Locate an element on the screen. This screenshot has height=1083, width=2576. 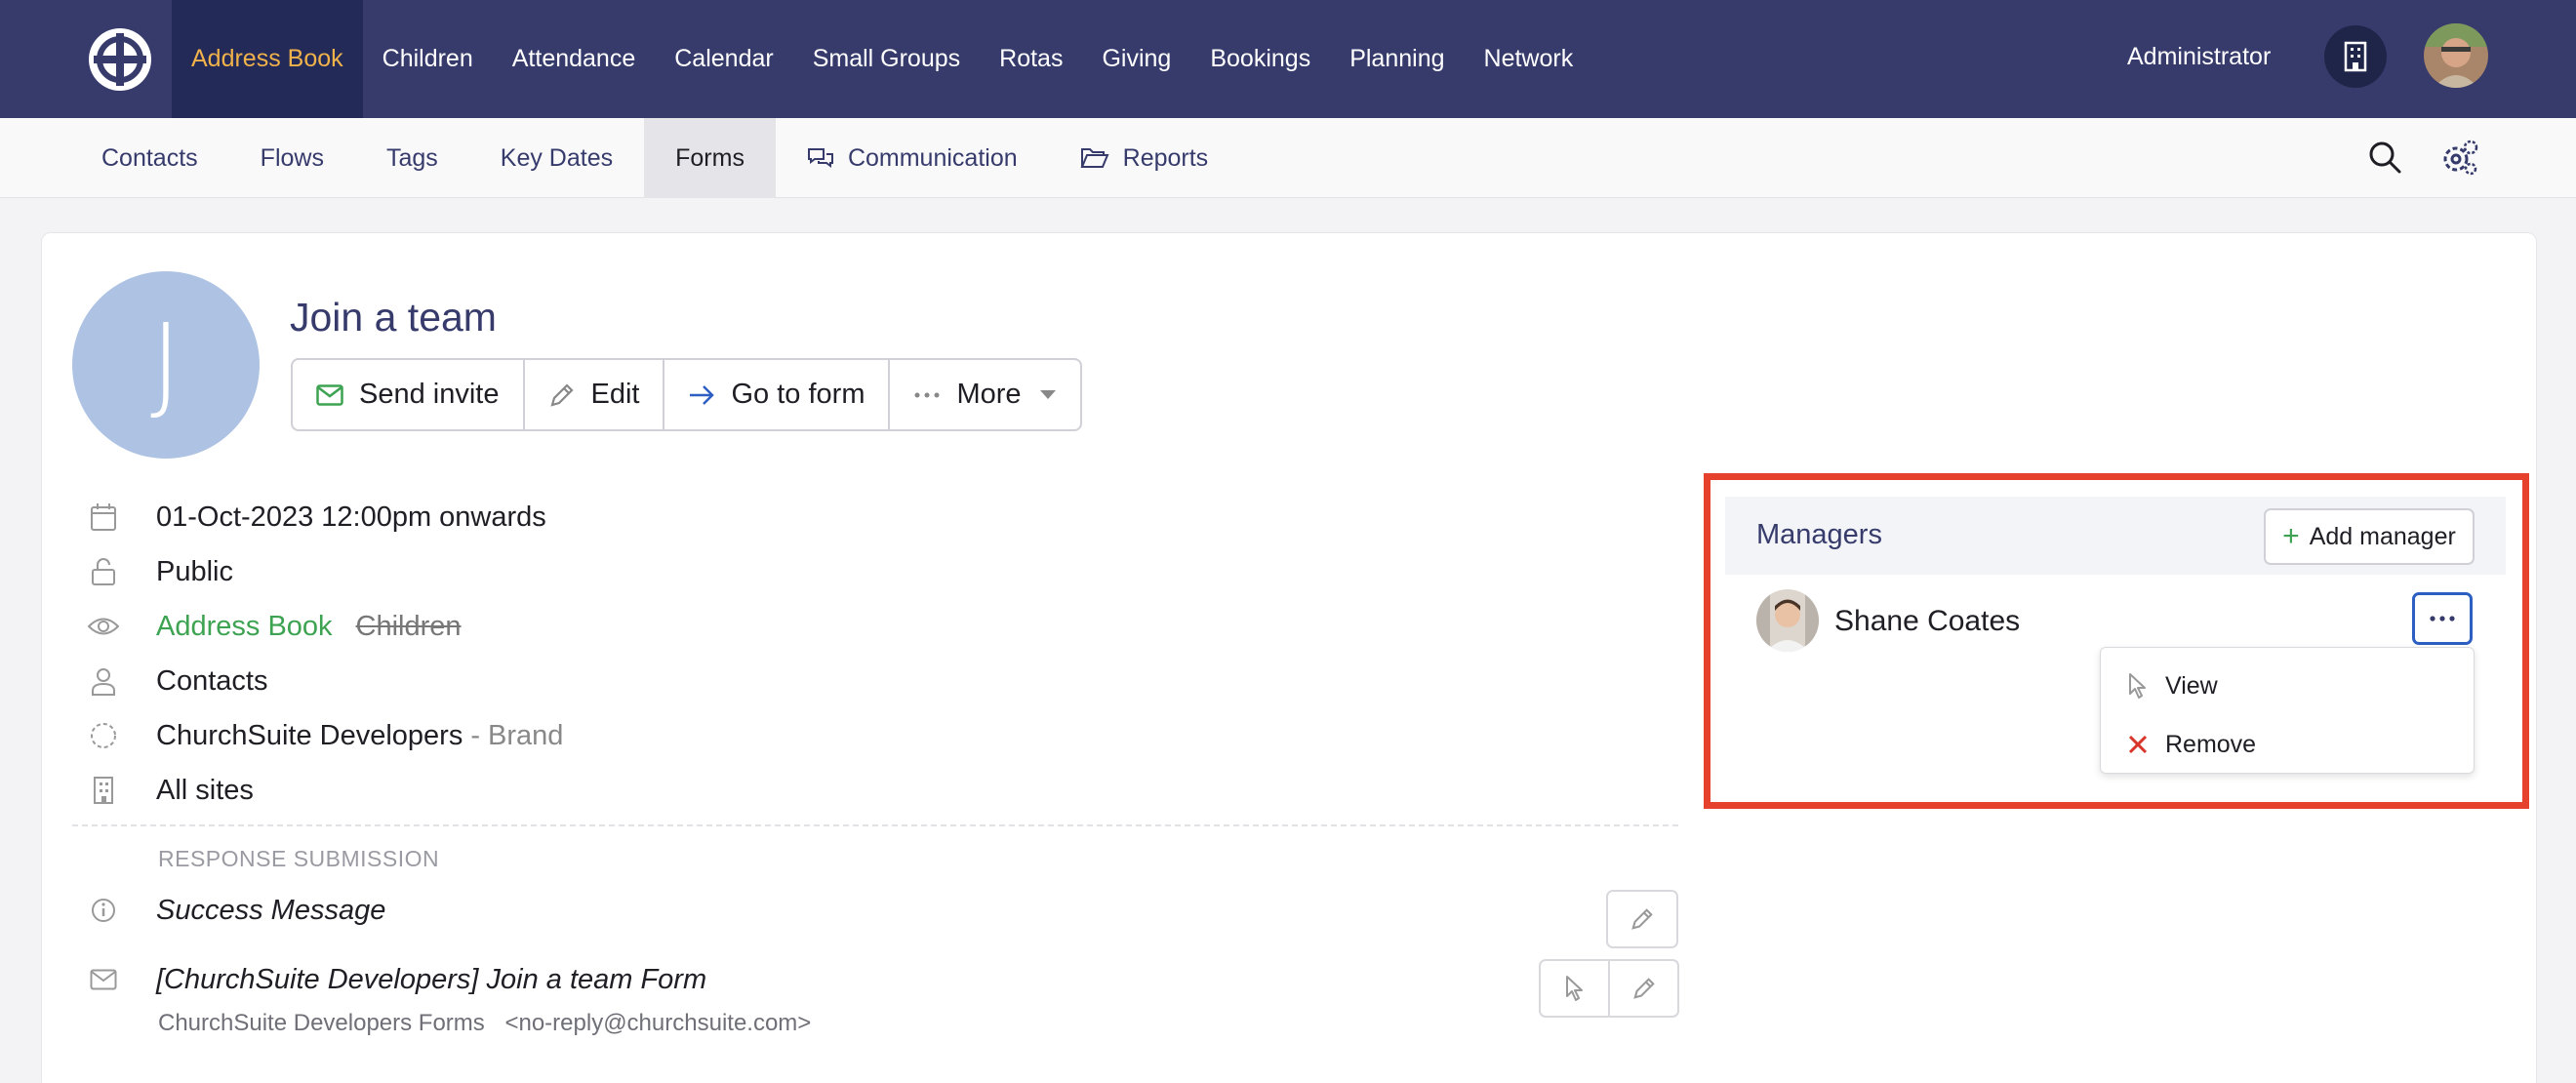
subnav-item-key-dates: Key Dates is located at coordinates (556, 158).